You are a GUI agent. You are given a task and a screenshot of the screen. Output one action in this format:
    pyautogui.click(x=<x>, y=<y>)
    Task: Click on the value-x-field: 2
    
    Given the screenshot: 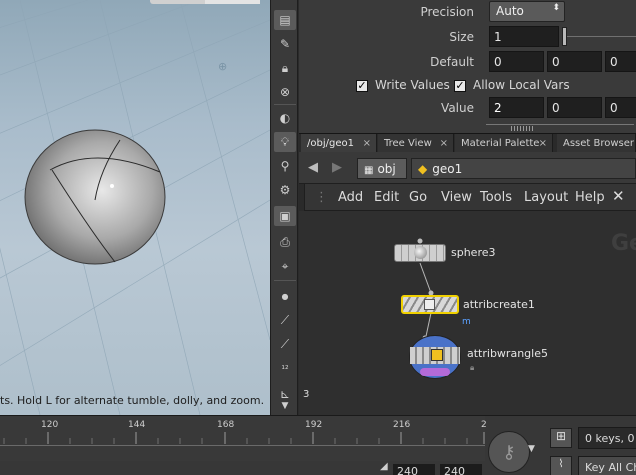 What is the action you would take?
    pyautogui.click(x=516, y=107)
    